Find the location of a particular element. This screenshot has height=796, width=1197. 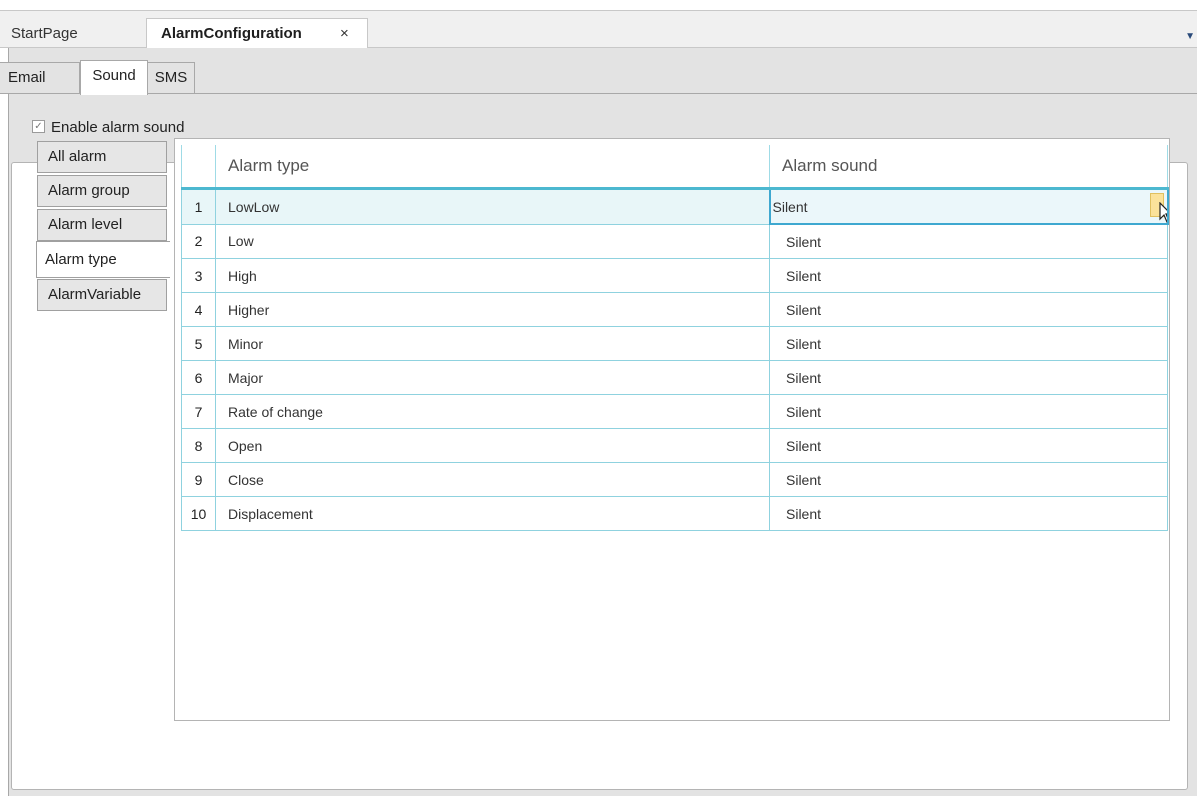

category-alarm-variable: AlarmVariable is located at coordinates (102, 295).